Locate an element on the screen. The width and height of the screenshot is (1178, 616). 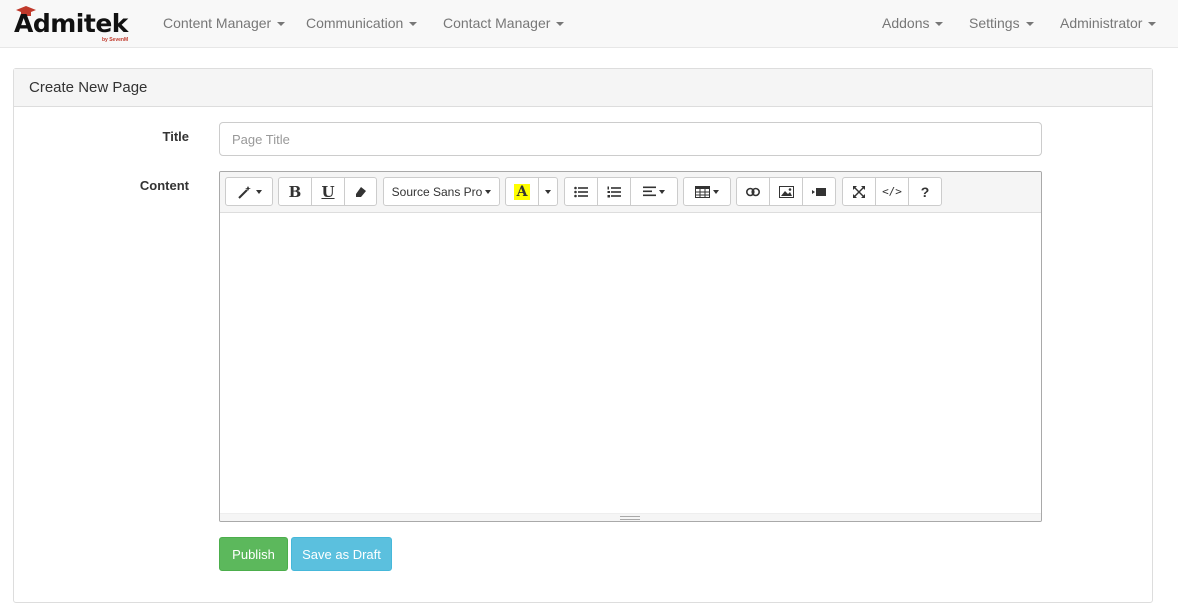
video-icon is located at coordinates (819, 191).